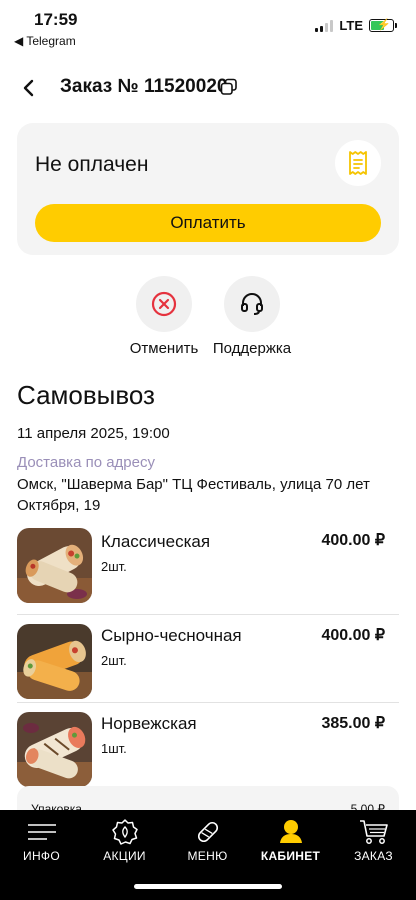 The image size is (416, 900). I want to click on status-bar: 17:59 ◀ Telegram LTE ⚡, so click(208, 25).